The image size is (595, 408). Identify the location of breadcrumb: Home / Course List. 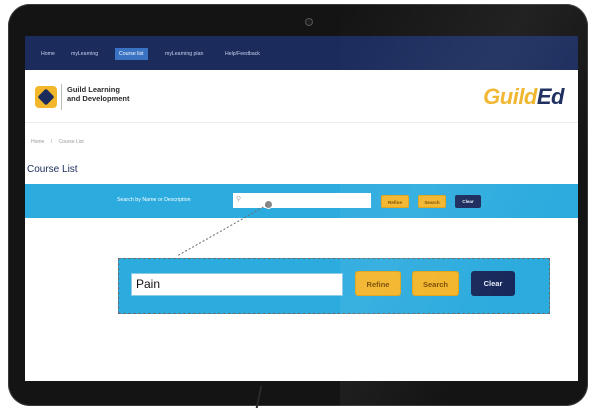
(60, 142).